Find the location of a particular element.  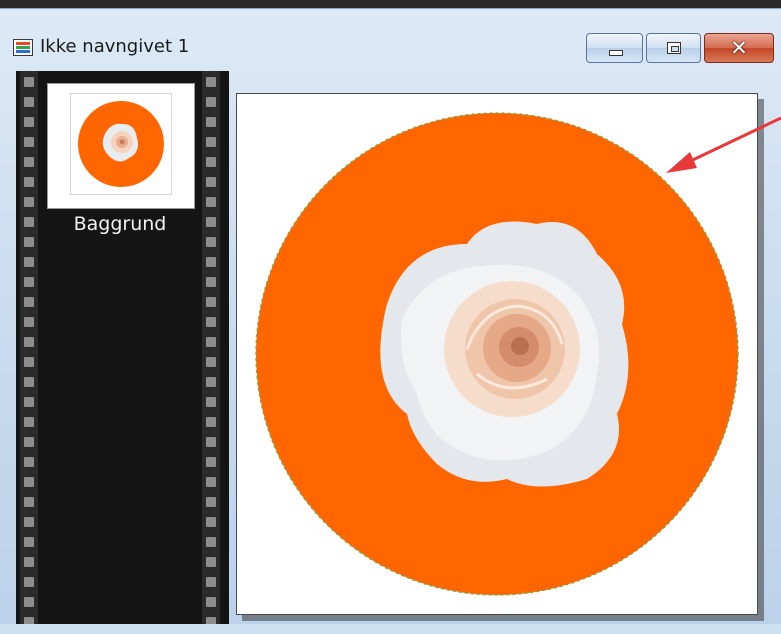

minimize-button is located at coordinates (614, 48).